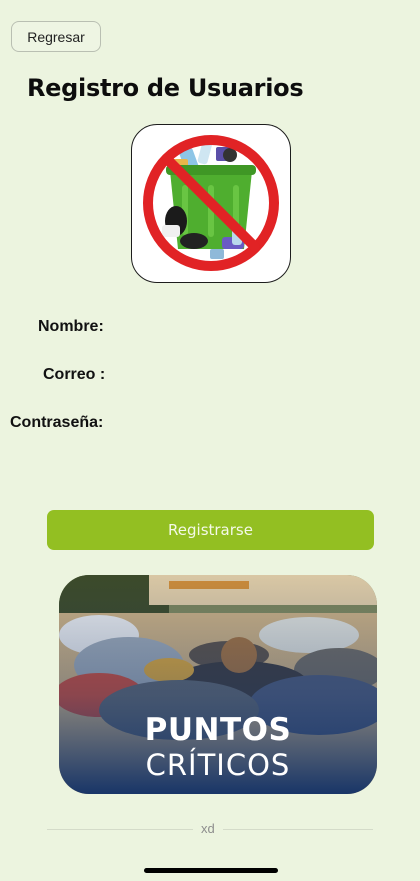 This screenshot has width=420, height=881. I want to click on home-indicator, so click(211, 870).